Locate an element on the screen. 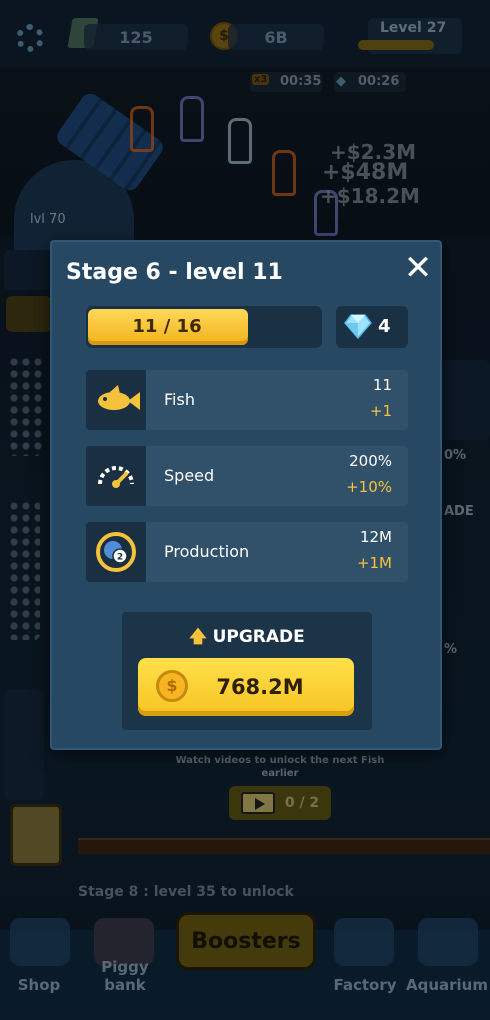 This screenshot has width=490, height=1020. stage-progress-text: 11 / 16 is located at coordinates (167, 326).